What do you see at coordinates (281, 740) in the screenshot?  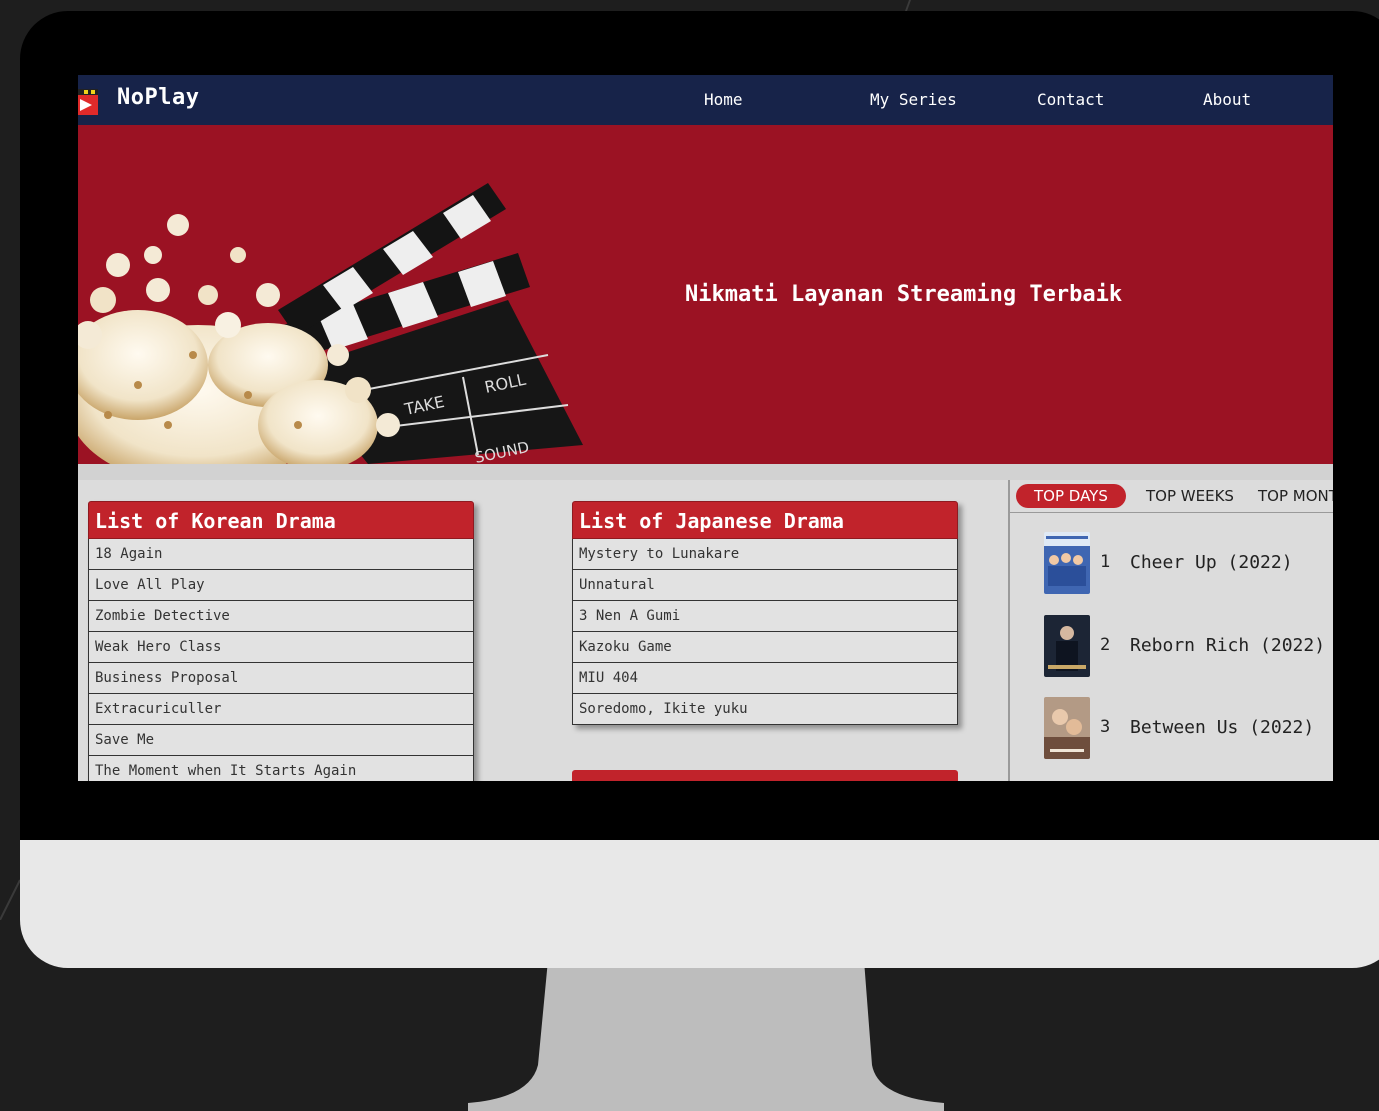 I see `list-item: Save Me` at bounding box center [281, 740].